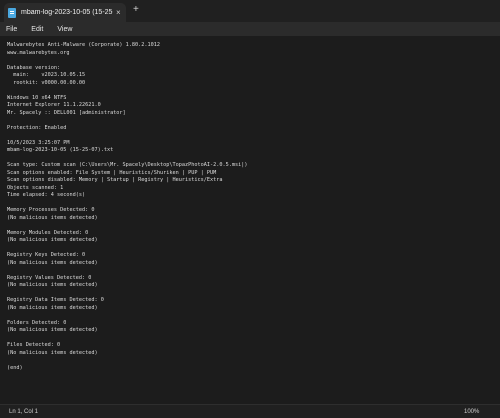 This screenshot has width=500, height=418. I want to click on text-line: (end), so click(15, 367).